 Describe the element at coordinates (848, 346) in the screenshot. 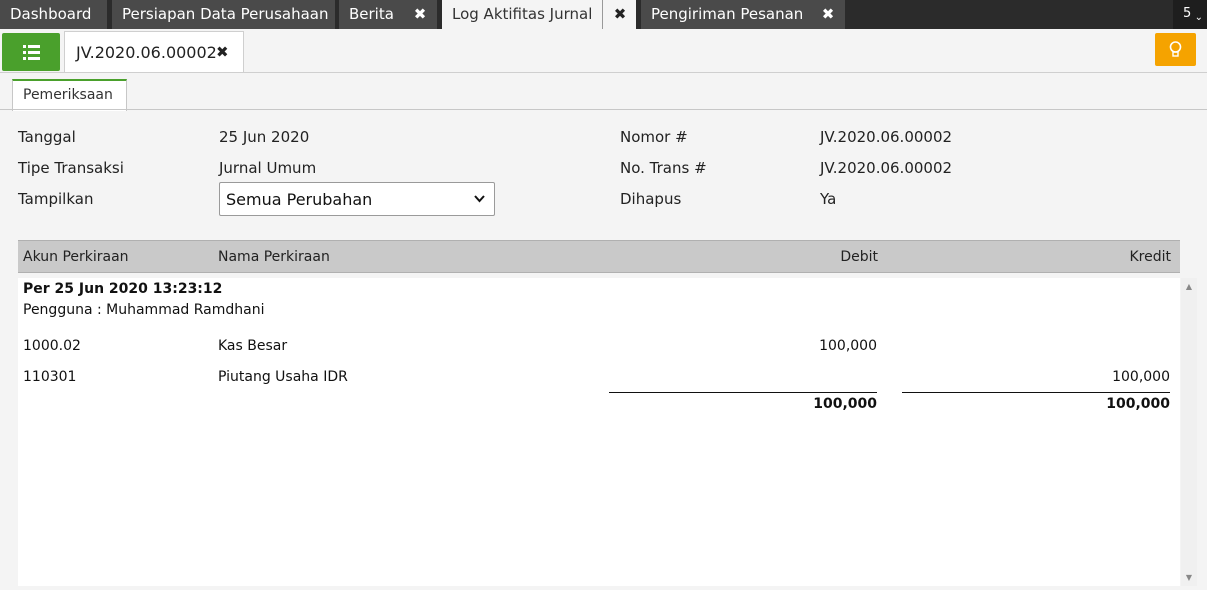

I see `row-debit: 100,000` at that location.